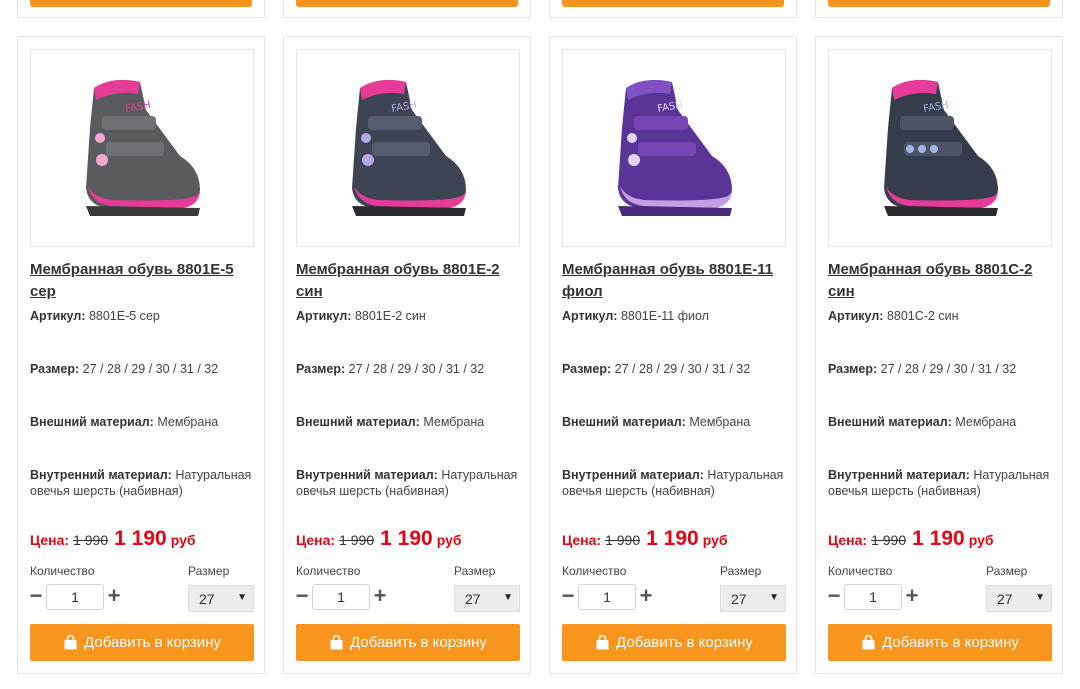 The height and width of the screenshot is (689, 1080). Describe the element at coordinates (676, 316) in the screenshot. I see `product-article: Артикул: 8801E-11 фиол` at that location.